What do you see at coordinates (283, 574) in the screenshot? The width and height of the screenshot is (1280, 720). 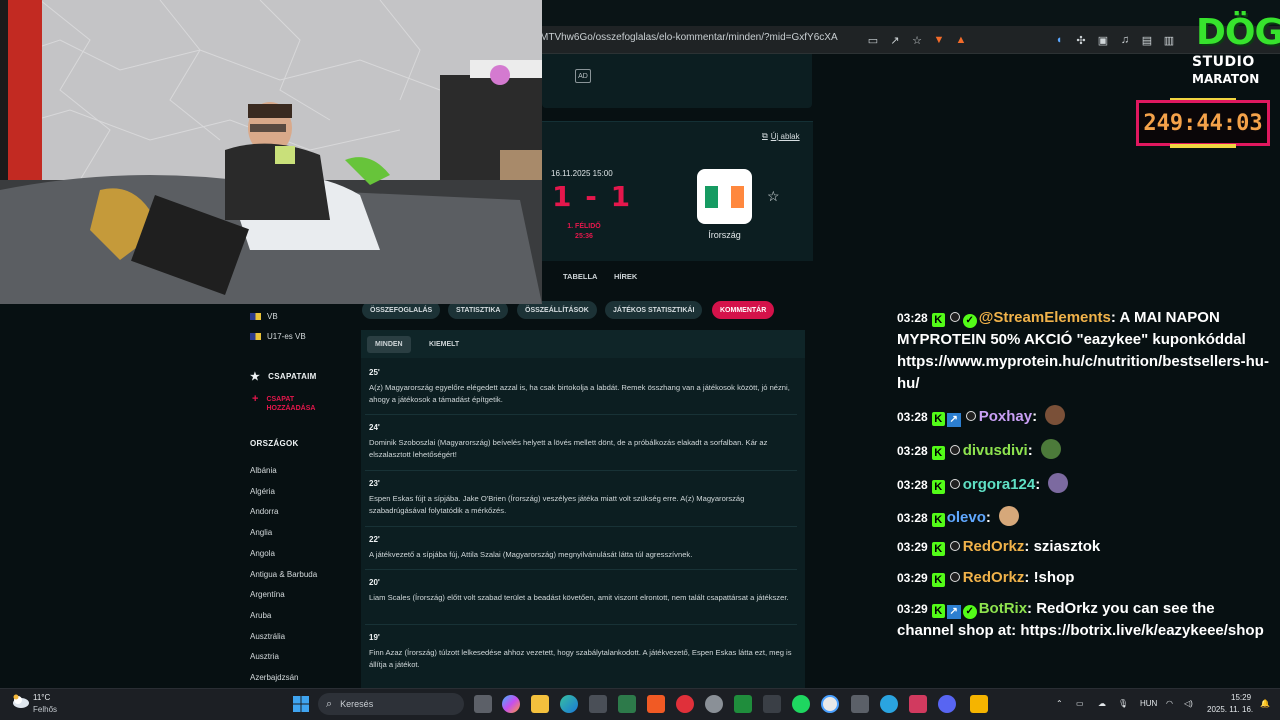 I see `country-item: Antigua & Barbuda` at bounding box center [283, 574].